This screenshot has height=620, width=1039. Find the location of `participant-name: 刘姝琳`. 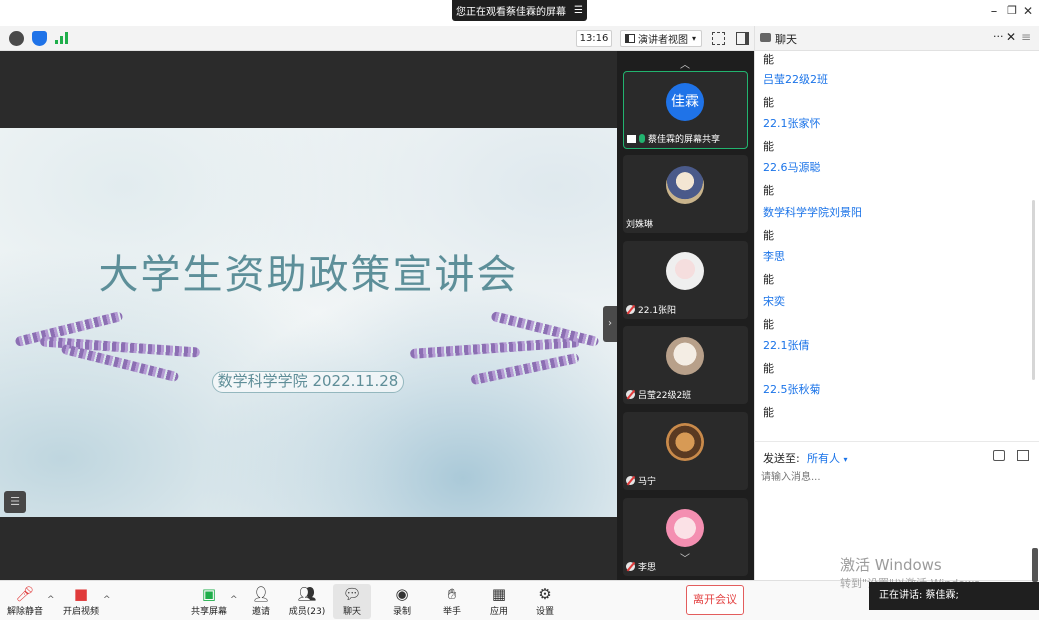

participant-name: 刘姝琳 is located at coordinates (639, 223).